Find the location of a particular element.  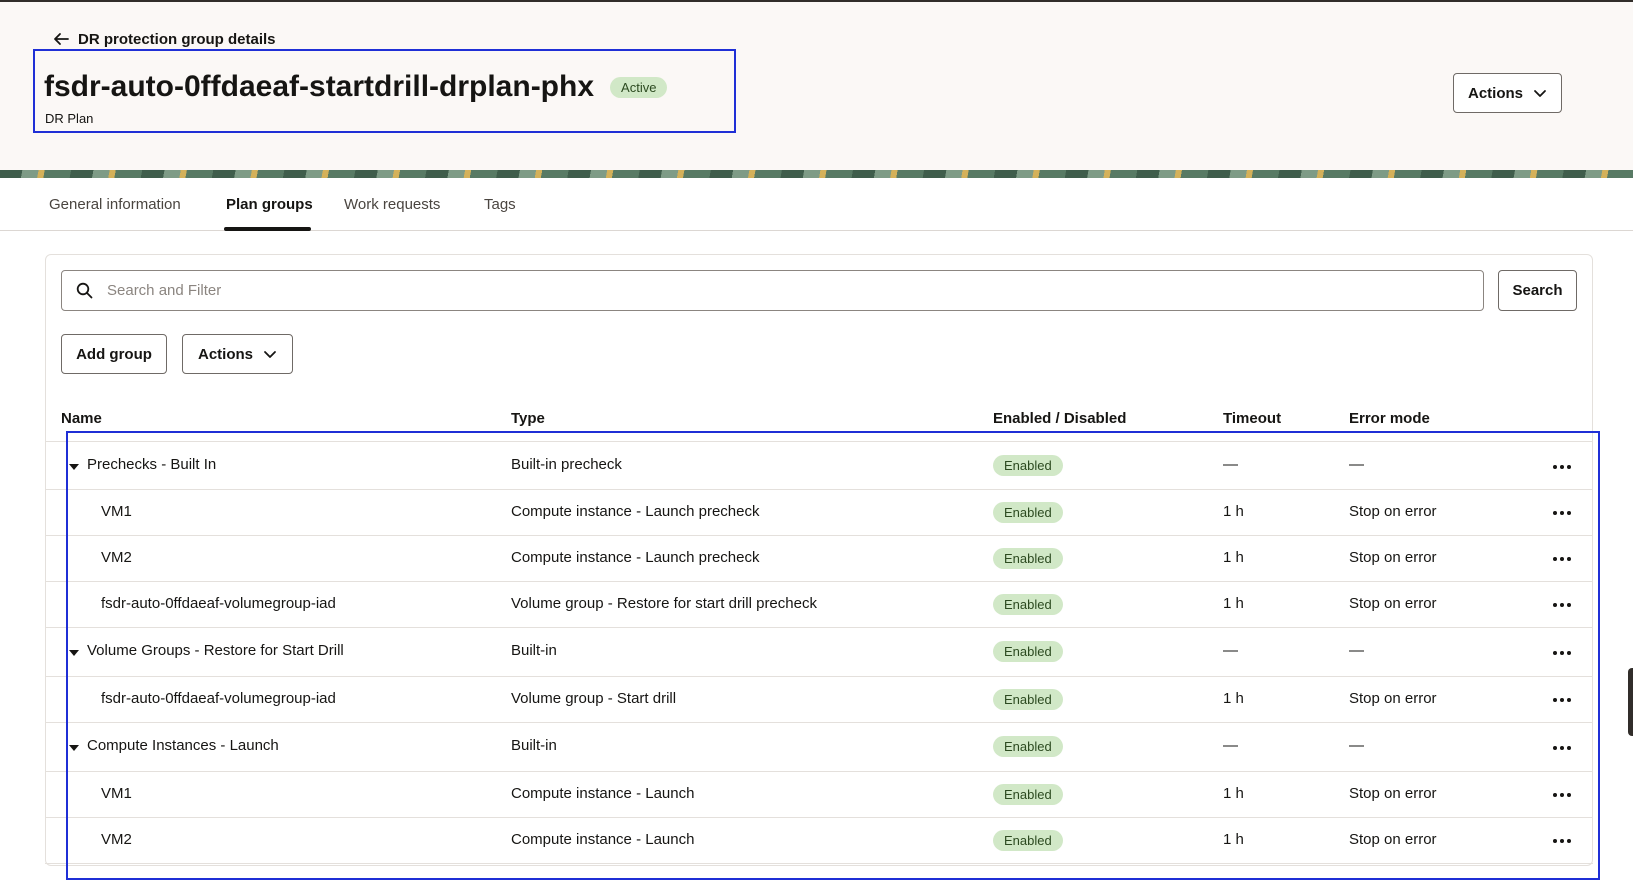

row-name: Volume Groups - Restore for Start Drill is located at coordinates (215, 650).